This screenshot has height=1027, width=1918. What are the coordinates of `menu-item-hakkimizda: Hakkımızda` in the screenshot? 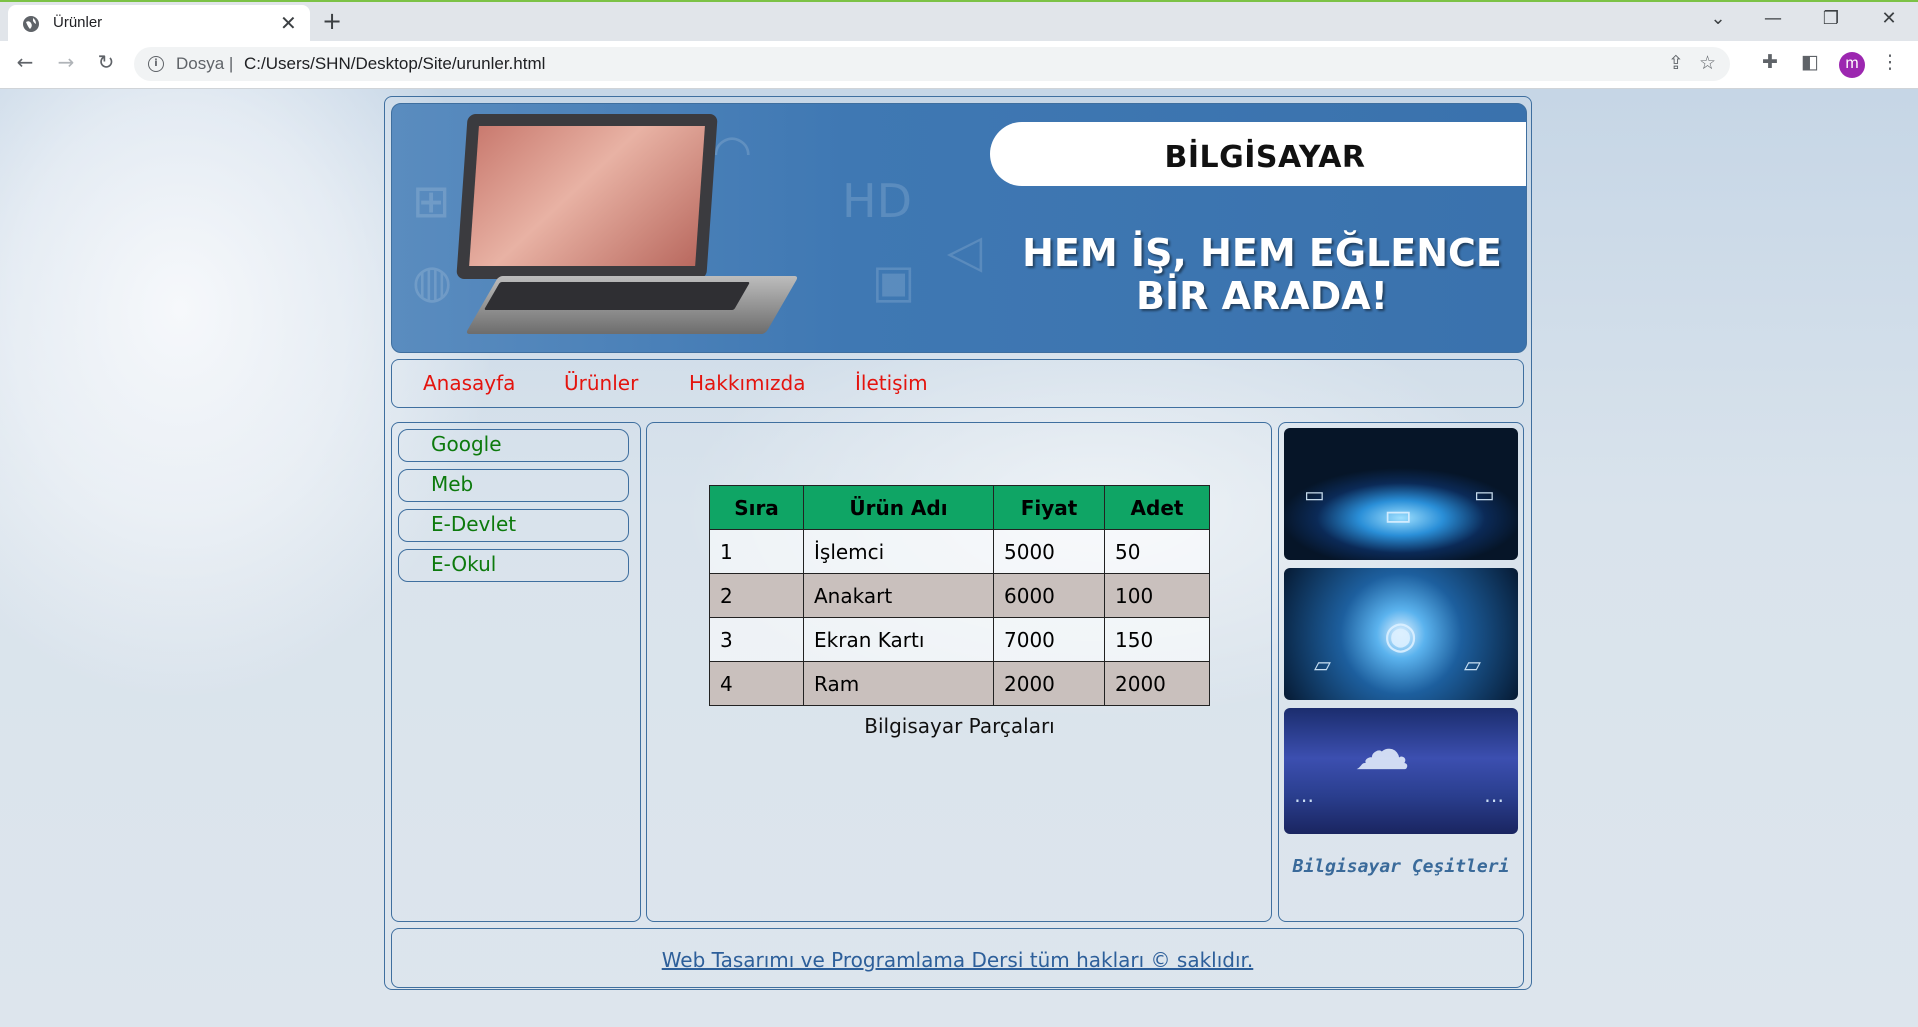 It's located at (747, 383).